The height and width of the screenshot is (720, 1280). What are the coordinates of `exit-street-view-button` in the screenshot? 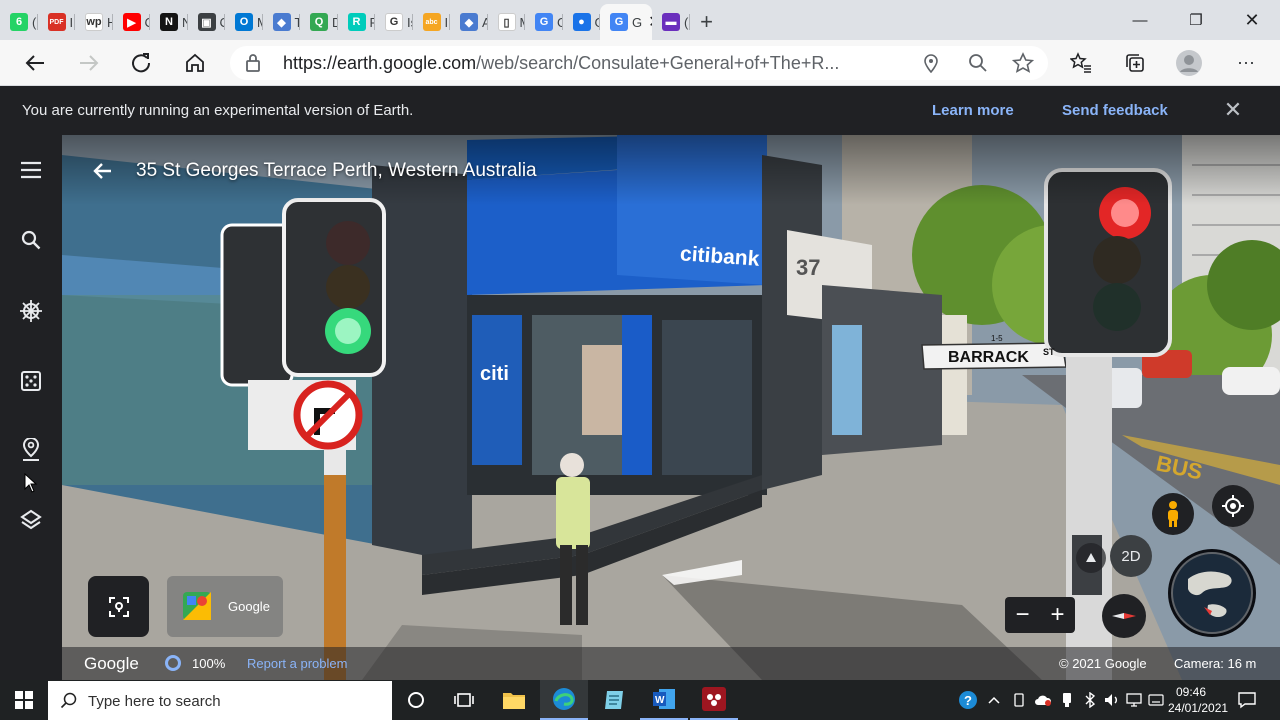 It's located at (102, 171).